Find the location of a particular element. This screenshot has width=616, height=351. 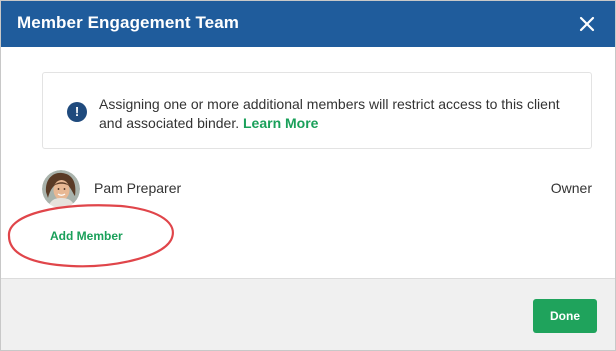

close-button is located at coordinates (587, 24).